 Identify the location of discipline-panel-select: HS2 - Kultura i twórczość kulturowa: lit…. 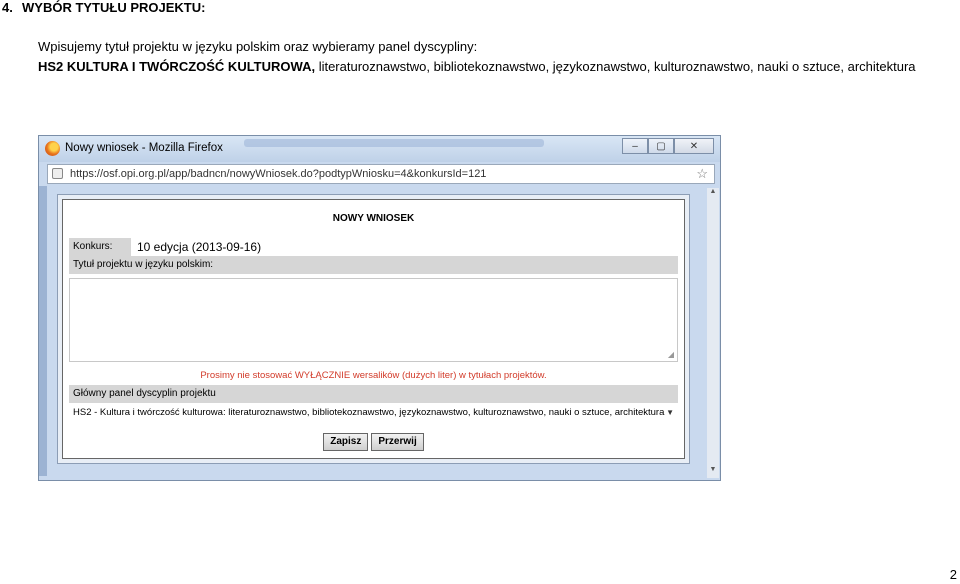
(373, 412).